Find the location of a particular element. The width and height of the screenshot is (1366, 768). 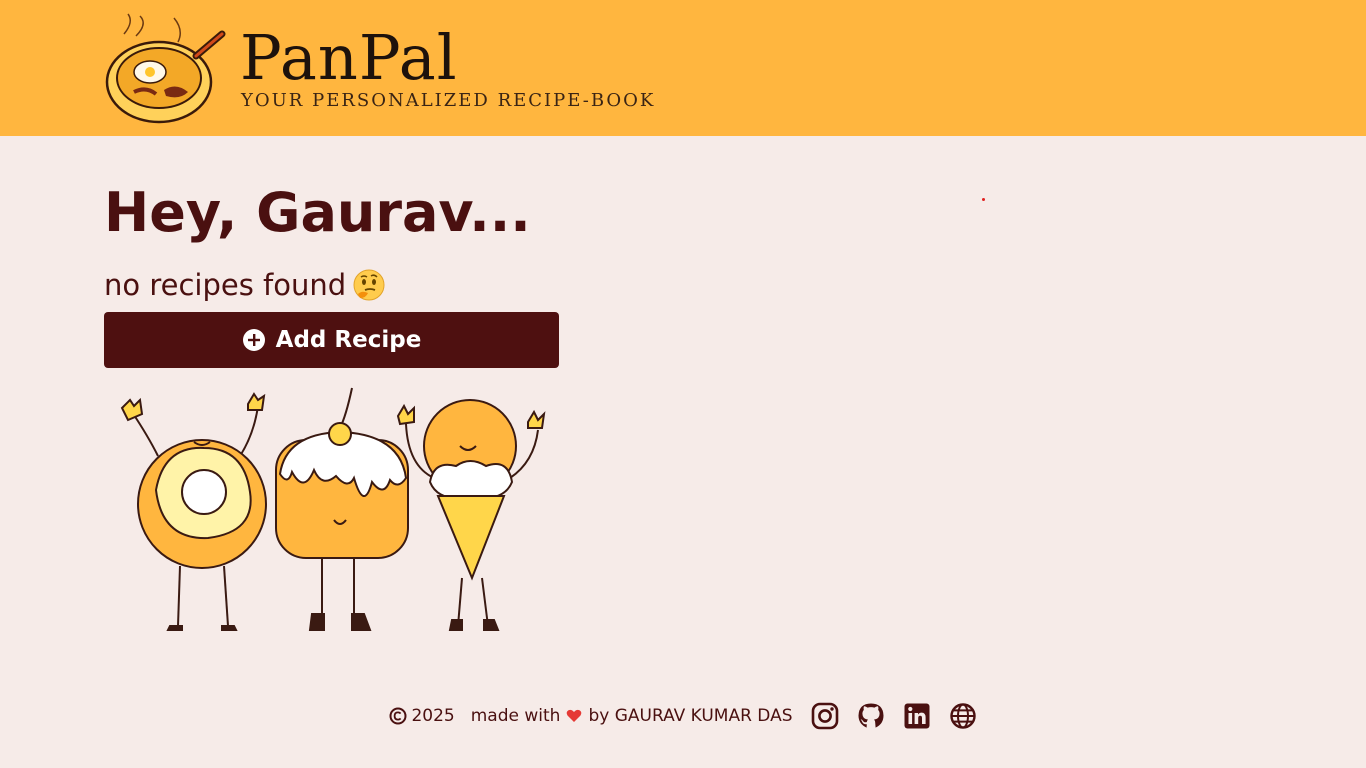

brand-tagline: YOUR PERSONALIZED RECIPE-BOOK is located at coordinates (448, 100).